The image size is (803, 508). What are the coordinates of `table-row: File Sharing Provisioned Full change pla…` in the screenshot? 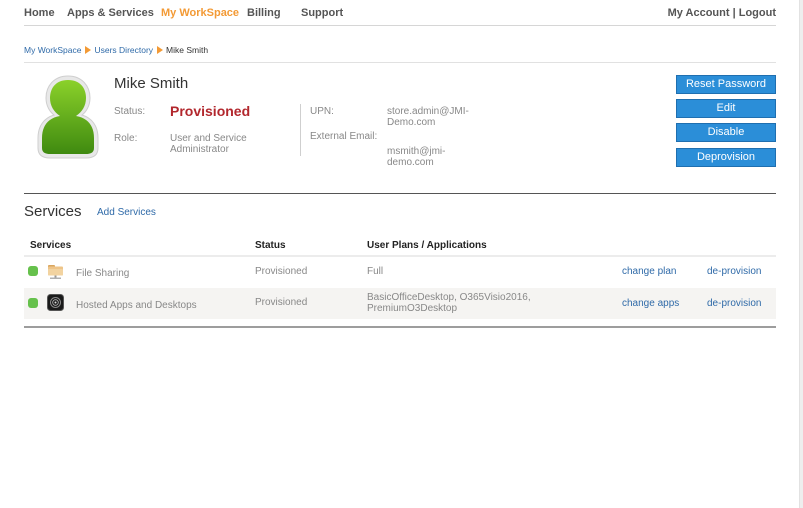 It's located at (400, 272).